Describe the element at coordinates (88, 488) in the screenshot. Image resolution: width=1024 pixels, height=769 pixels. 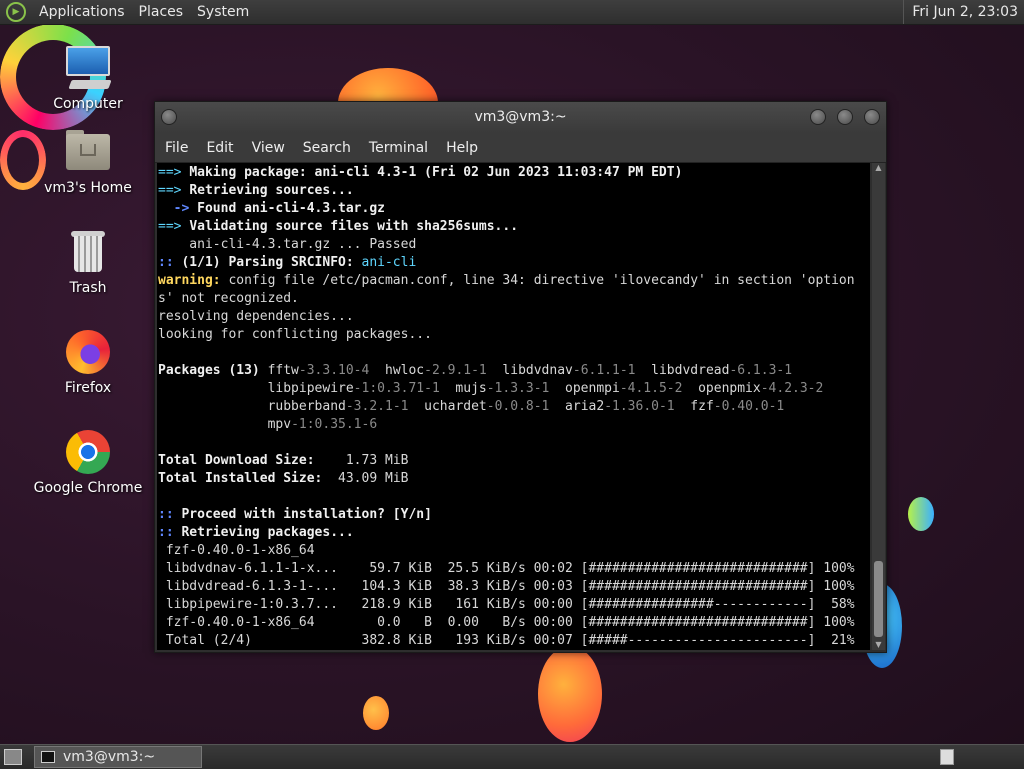
I see `desktop-icon-label: Google Chrome` at that location.